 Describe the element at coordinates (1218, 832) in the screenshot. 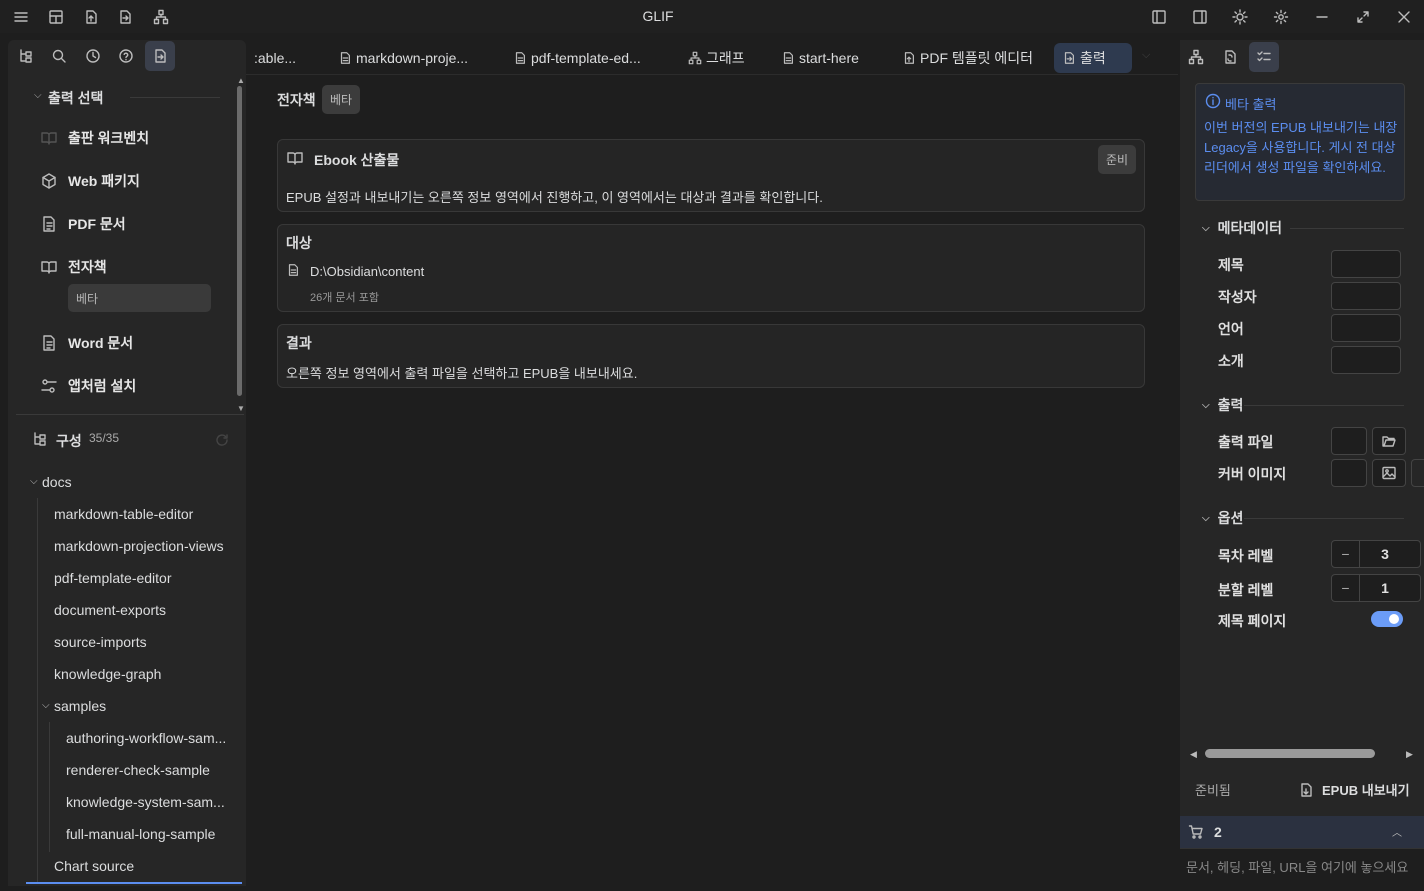

I see `cart-count: 2` at that location.